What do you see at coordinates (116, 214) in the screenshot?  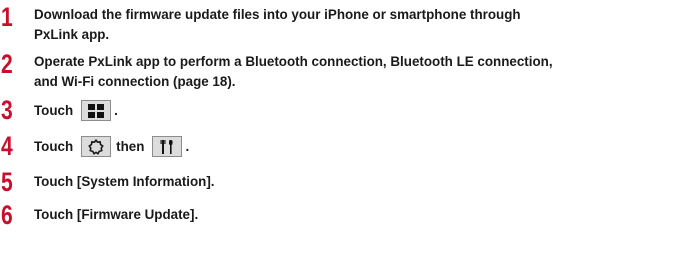 I see `step-text-line-1: Touch [Firmware Update].` at bounding box center [116, 214].